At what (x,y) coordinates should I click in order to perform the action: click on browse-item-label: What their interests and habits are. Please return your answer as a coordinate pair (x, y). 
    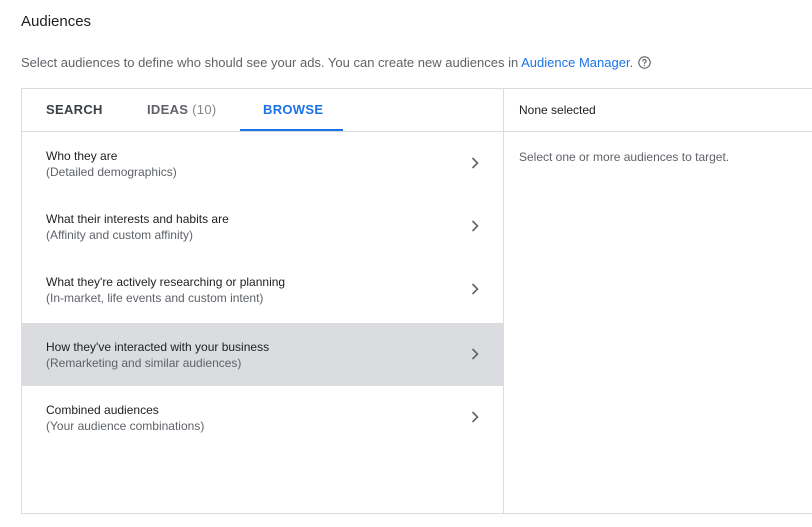
    Looking at the image, I should click on (137, 219).